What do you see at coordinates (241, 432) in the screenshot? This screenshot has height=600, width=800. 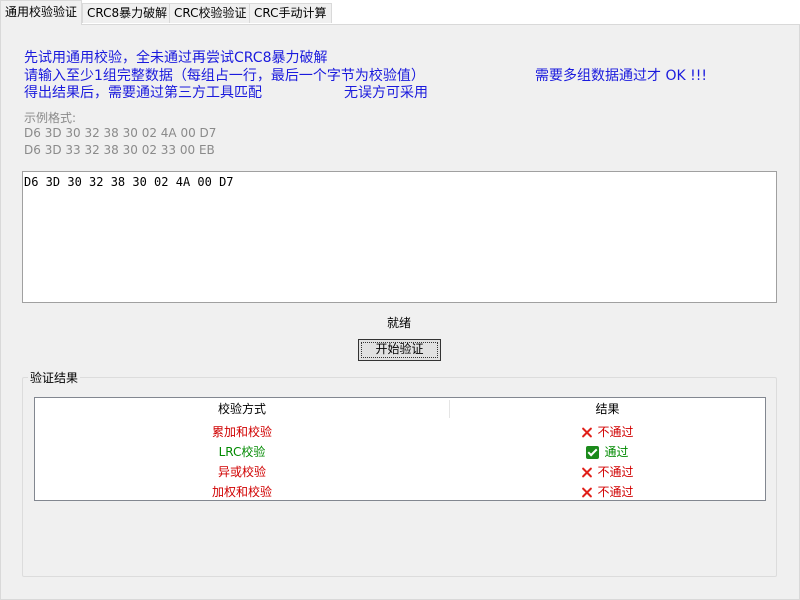 I see `row-method: 累加和校验` at bounding box center [241, 432].